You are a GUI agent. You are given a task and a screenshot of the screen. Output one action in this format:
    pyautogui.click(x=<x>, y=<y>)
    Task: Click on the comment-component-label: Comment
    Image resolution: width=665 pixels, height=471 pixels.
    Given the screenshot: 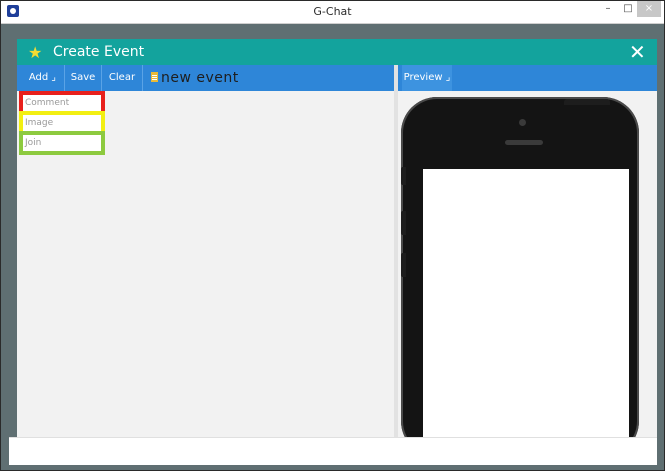 What is the action you would take?
    pyautogui.click(x=47, y=103)
    